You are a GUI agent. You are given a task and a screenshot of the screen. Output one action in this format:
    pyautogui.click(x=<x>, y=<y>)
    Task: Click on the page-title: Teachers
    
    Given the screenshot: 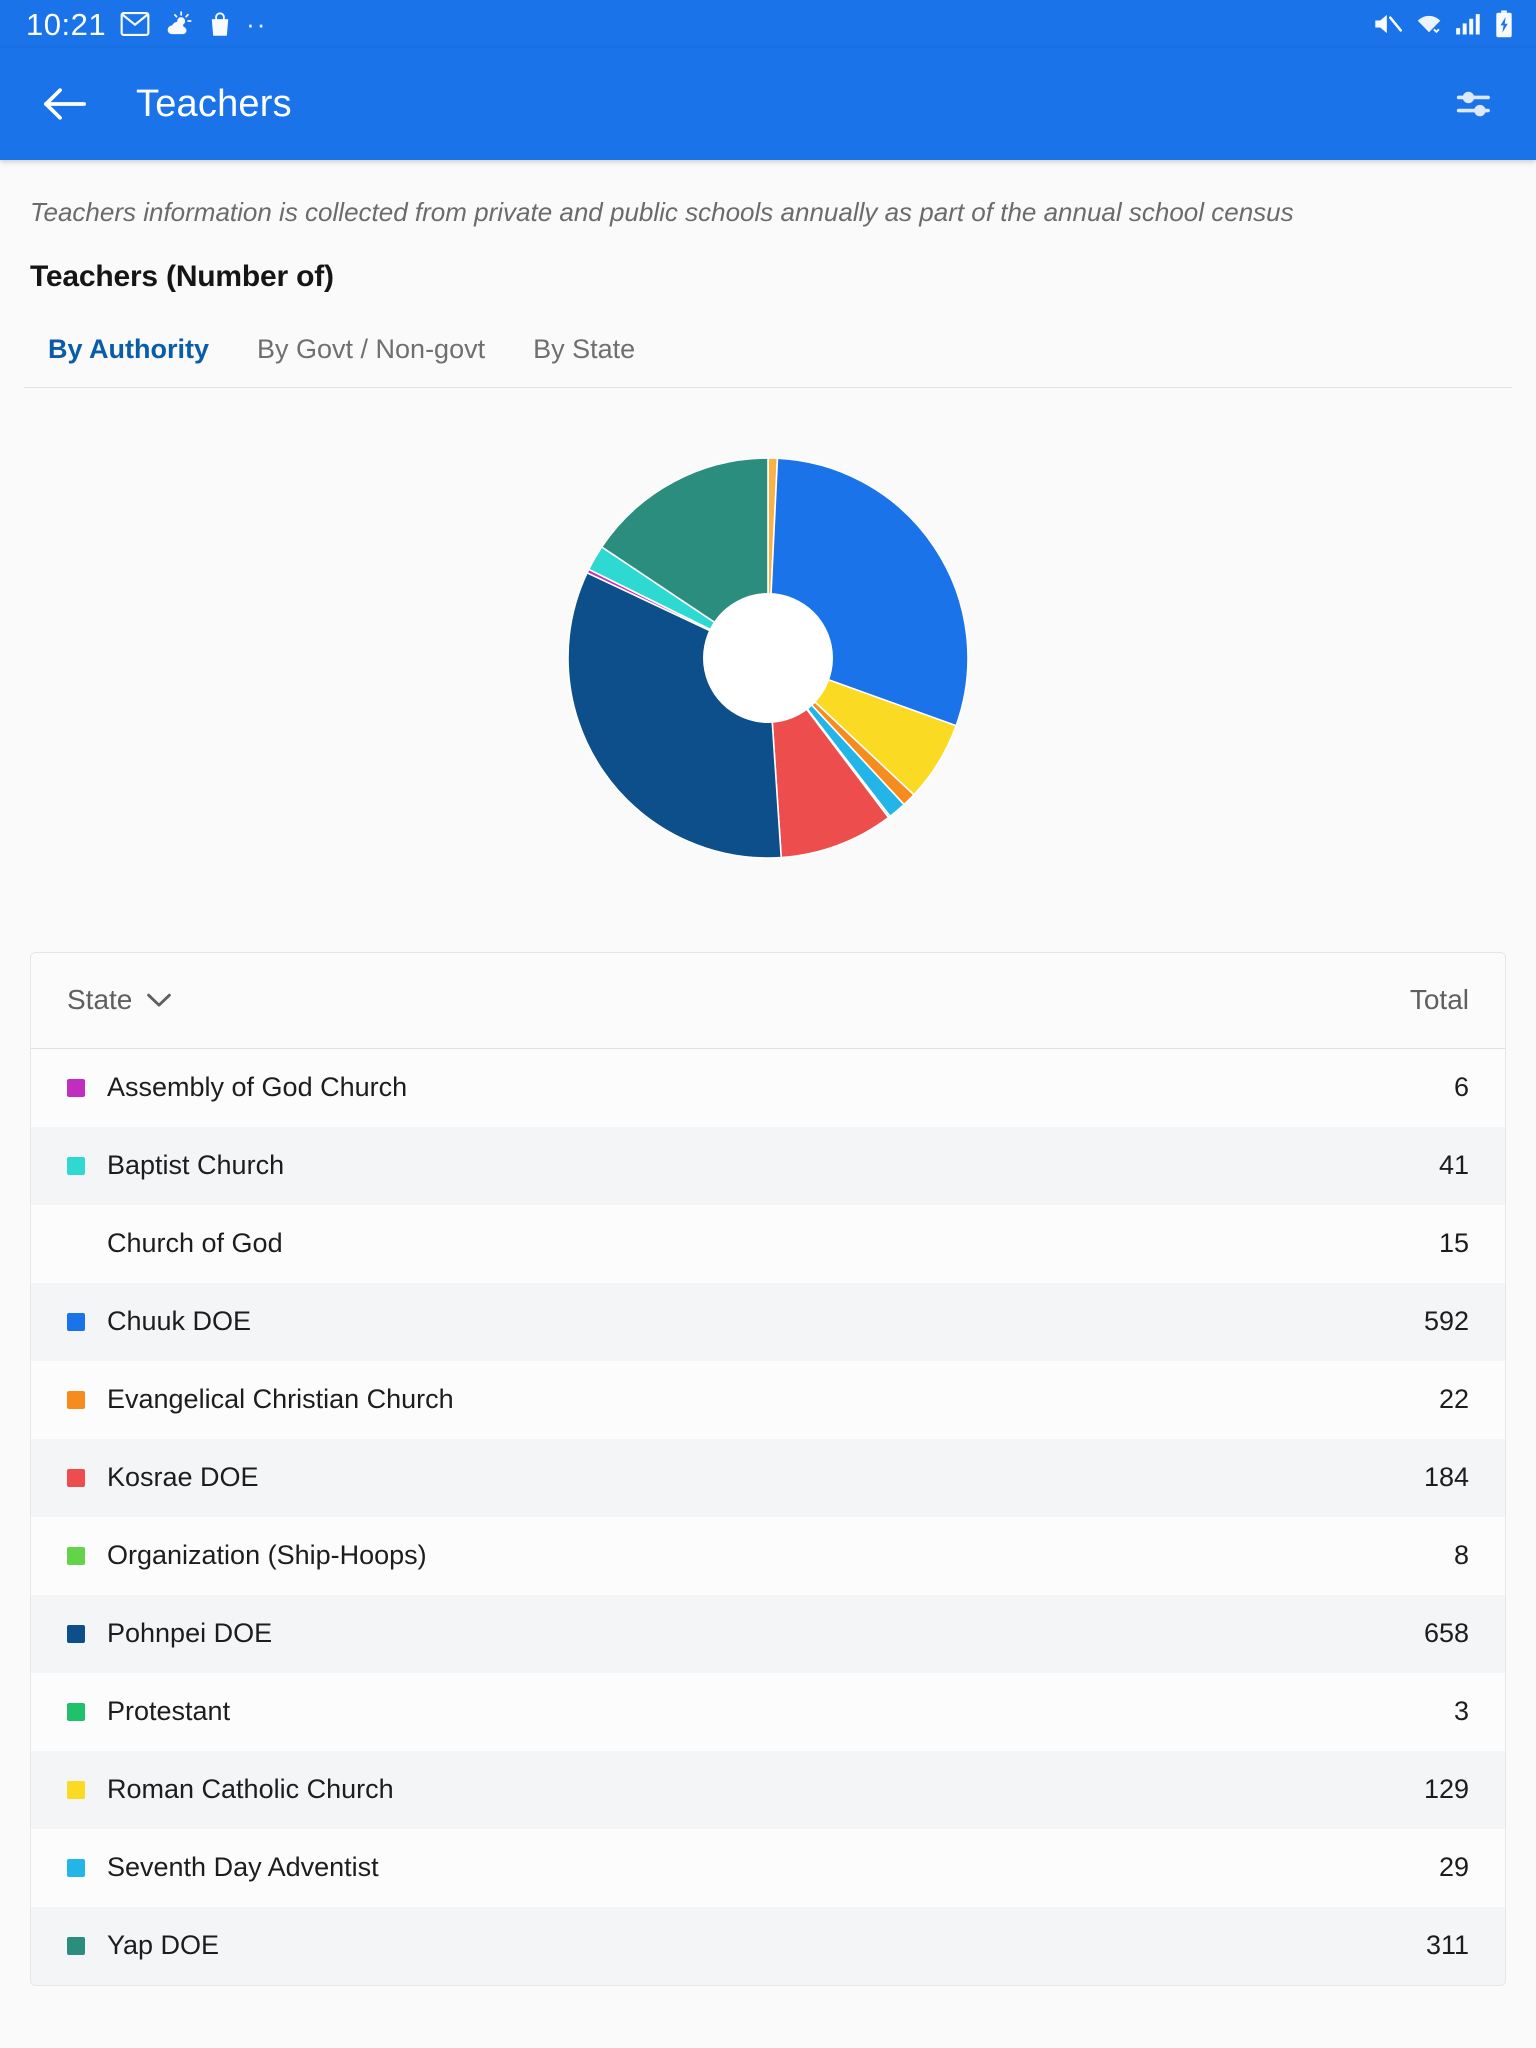 What is the action you would take?
    pyautogui.click(x=214, y=103)
    